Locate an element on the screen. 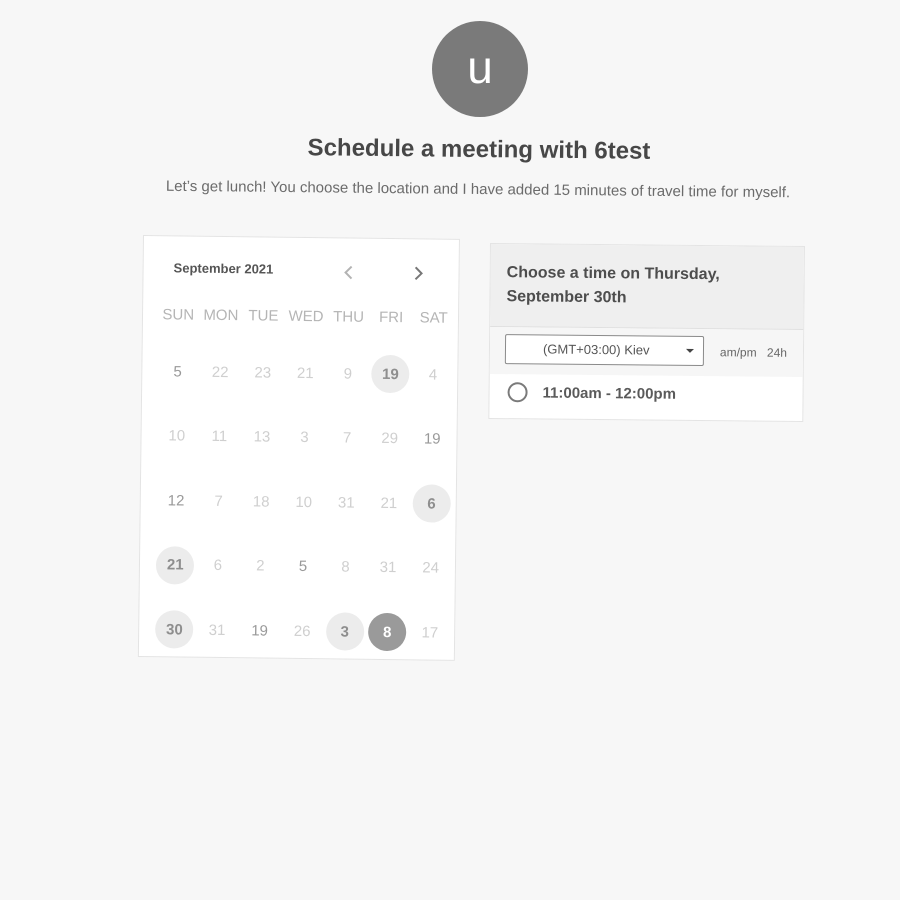  weekday-label: TUE is located at coordinates (263, 316).